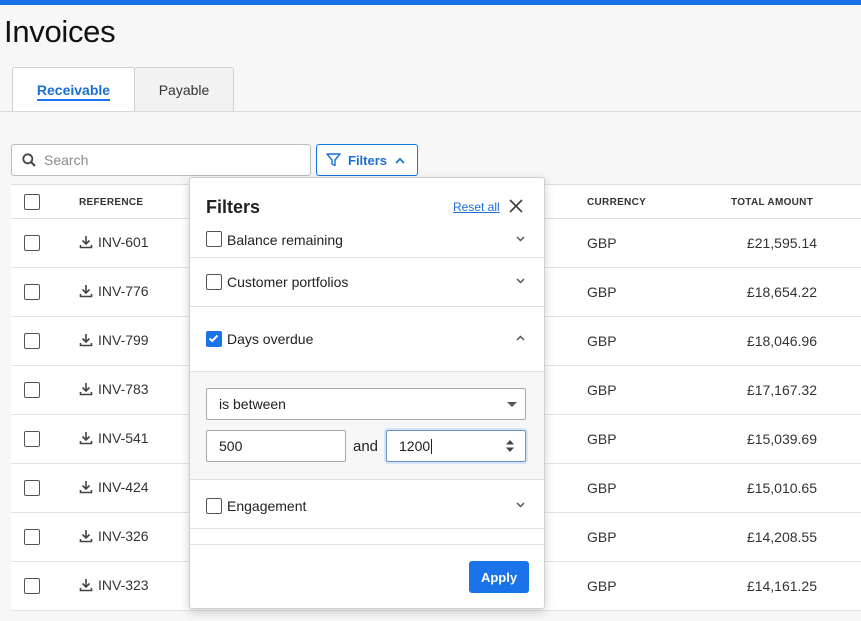 The height and width of the screenshot is (621, 861). Describe the element at coordinates (781, 537) in the screenshot. I see `invoice-total-amount: £14,208.55` at that location.